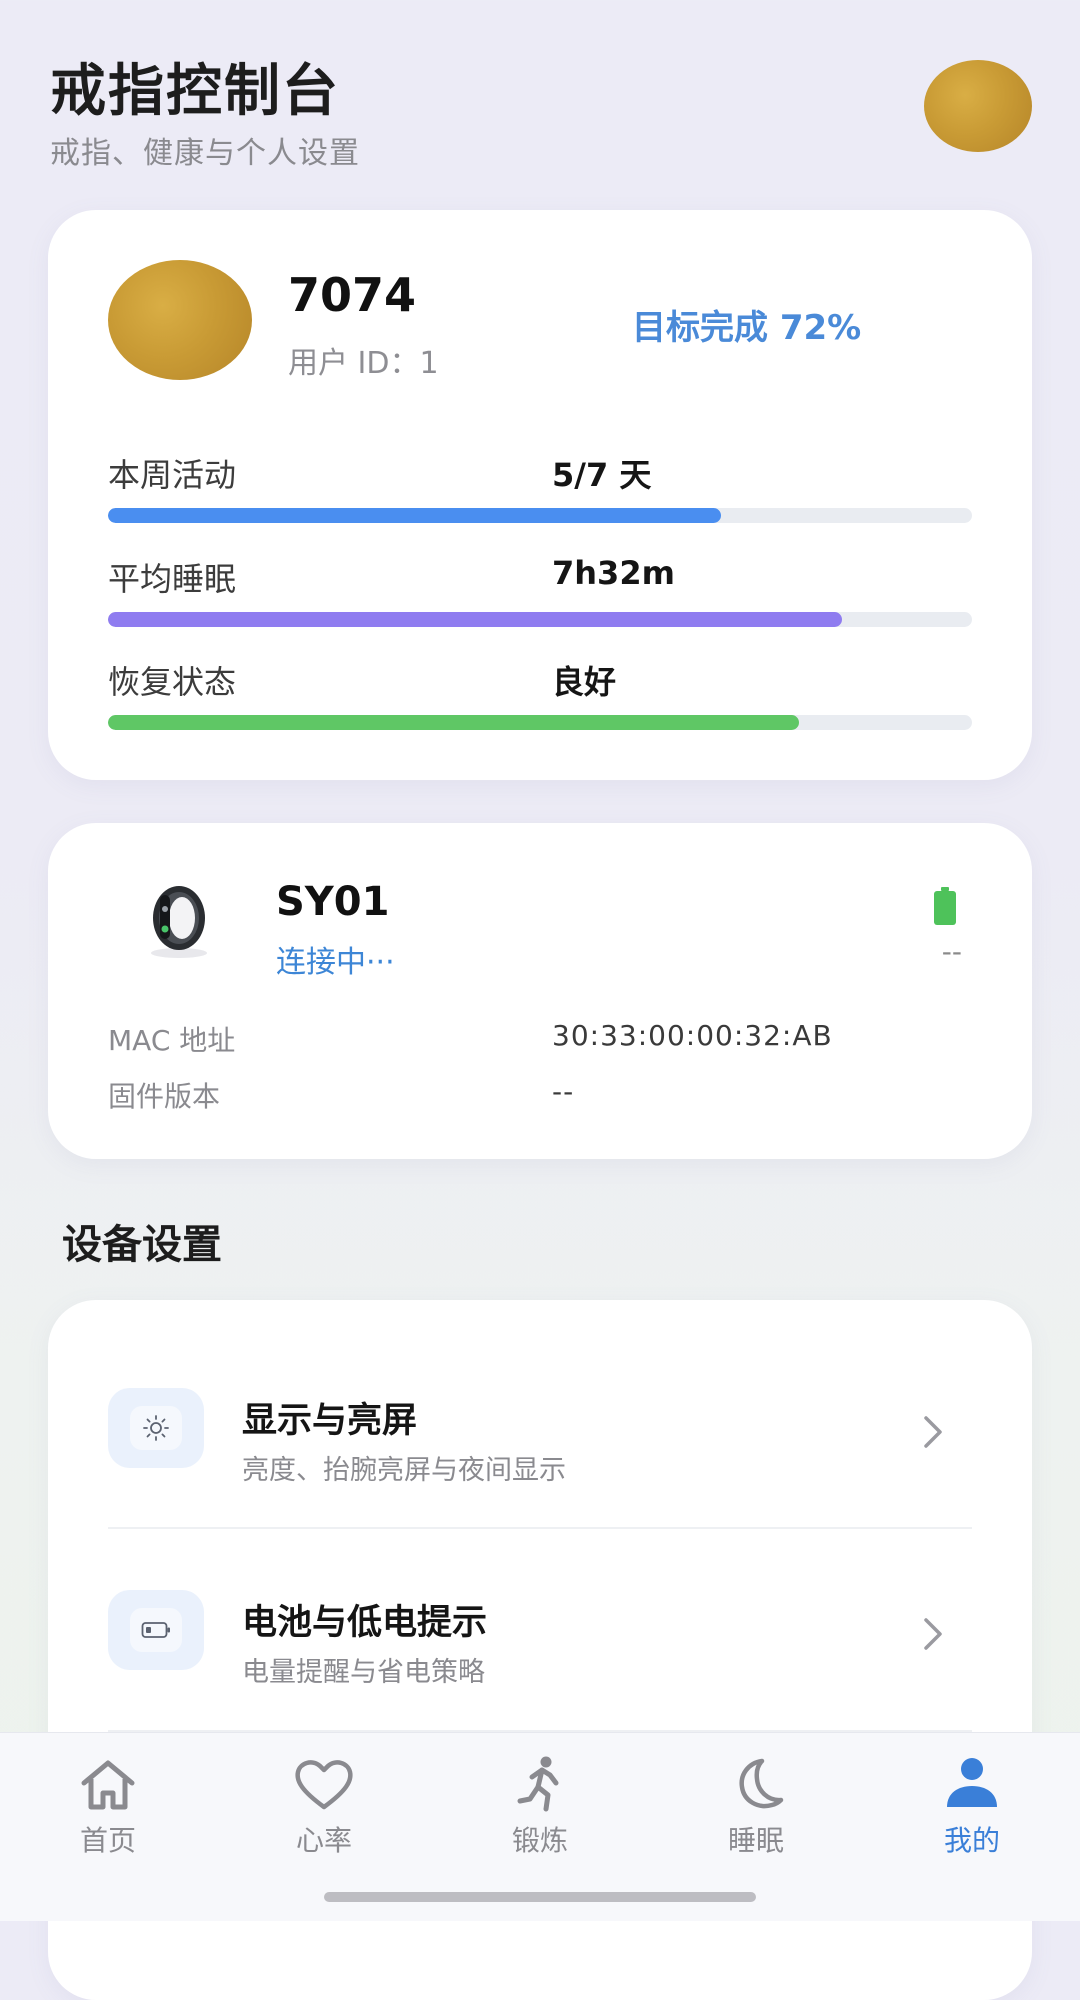 The height and width of the screenshot is (2000, 1080). What do you see at coordinates (324, 1785) in the screenshot?
I see `heart-icon` at bounding box center [324, 1785].